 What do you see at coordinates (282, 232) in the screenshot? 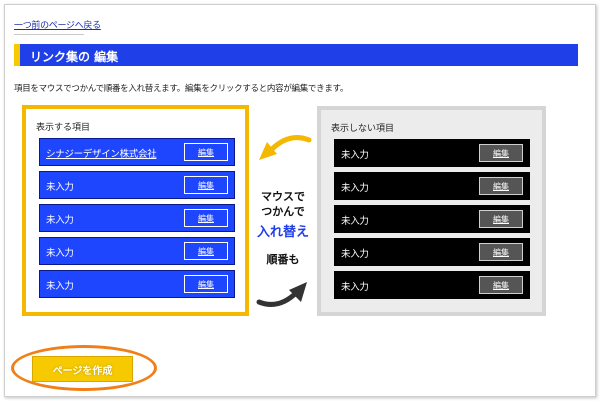
I see `hint-line-3: 入れ替え` at bounding box center [282, 232].